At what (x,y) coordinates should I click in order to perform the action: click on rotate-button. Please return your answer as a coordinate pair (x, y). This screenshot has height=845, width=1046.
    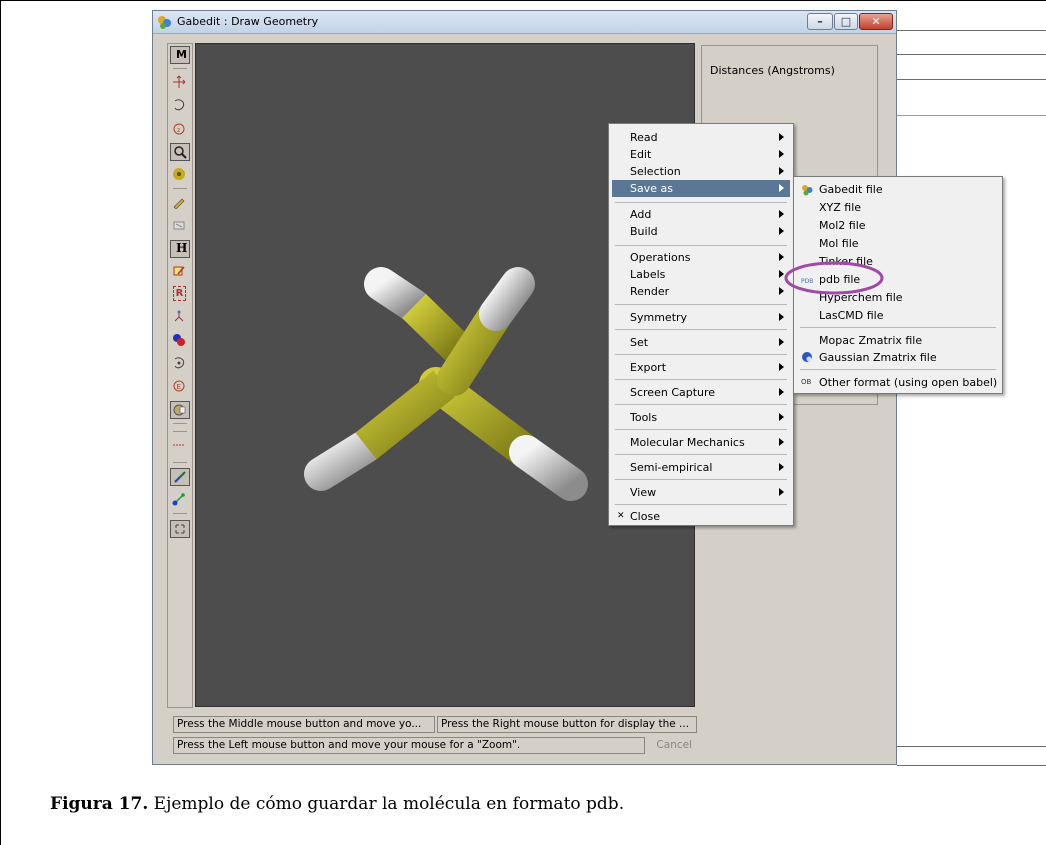
    Looking at the image, I should click on (180, 106).